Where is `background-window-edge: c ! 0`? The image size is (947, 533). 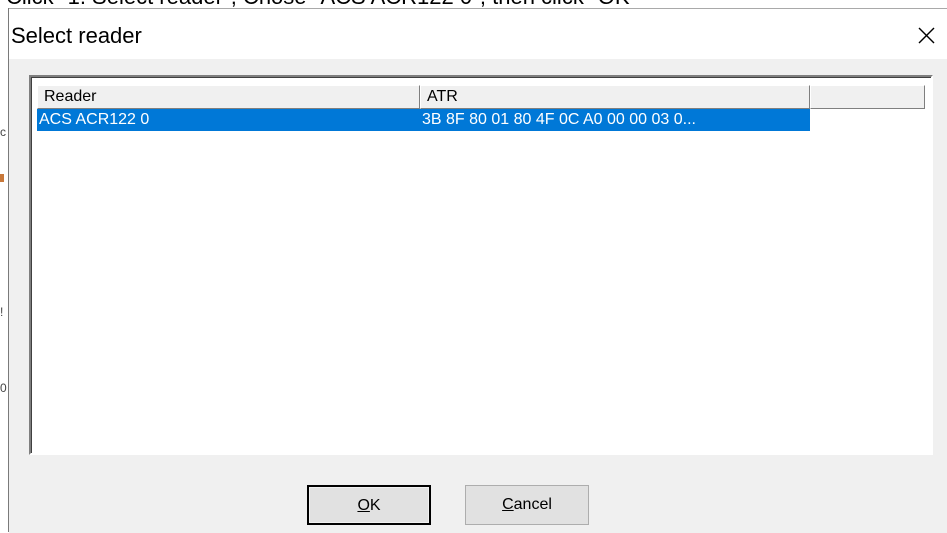 background-window-edge: c ! 0 is located at coordinates (4, 270).